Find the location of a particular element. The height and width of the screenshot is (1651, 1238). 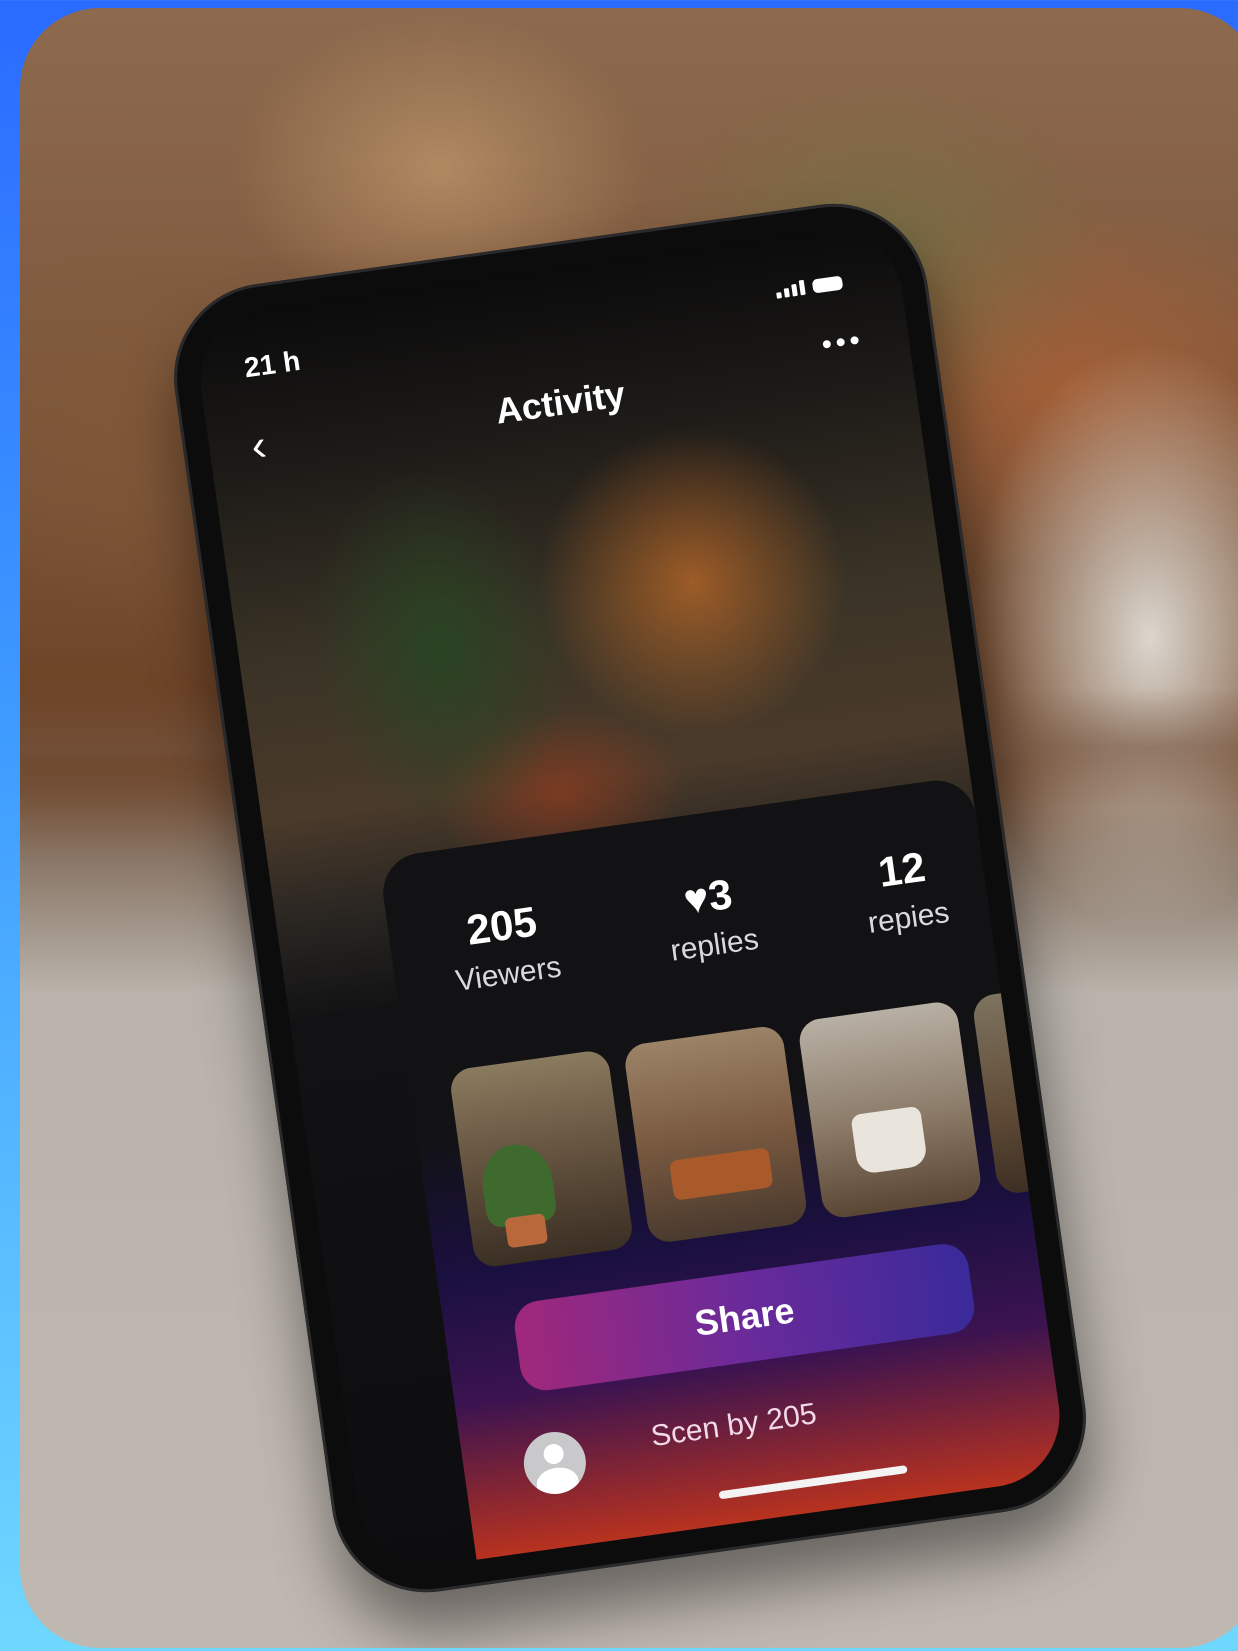

stat-label: Viewers is located at coordinates (508, 974).